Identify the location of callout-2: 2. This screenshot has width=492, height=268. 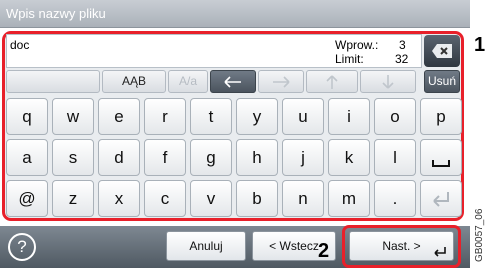
(324, 251).